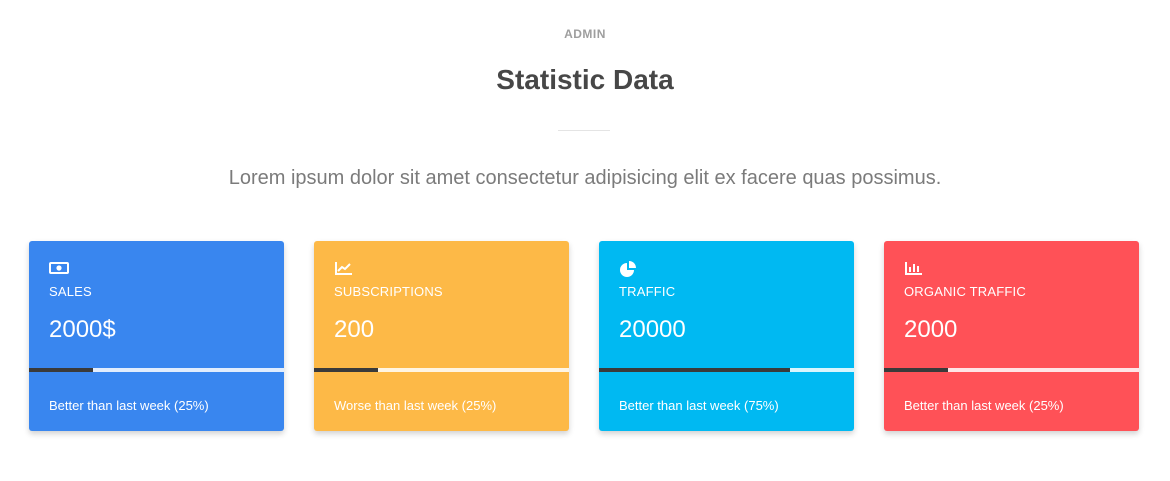 The image size is (1170, 481). Describe the element at coordinates (388, 291) in the screenshot. I see `stat-card-label: SUBSCRIPTIONS` at that location.